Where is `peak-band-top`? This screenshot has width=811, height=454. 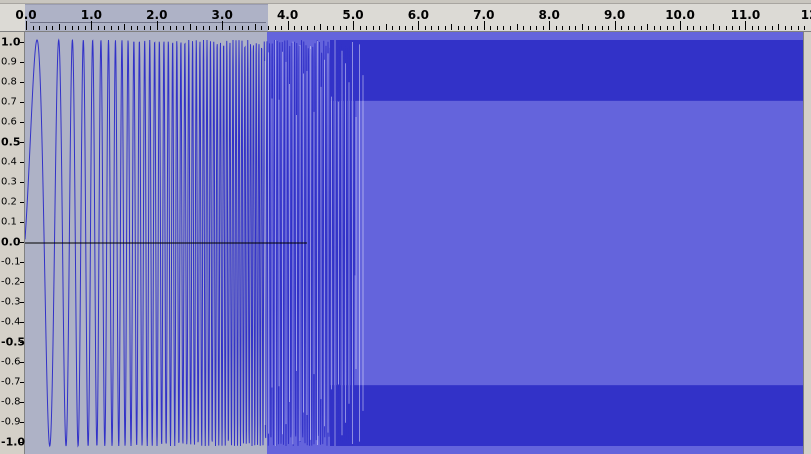 peak-band-top is located at coordinates (566, 70).